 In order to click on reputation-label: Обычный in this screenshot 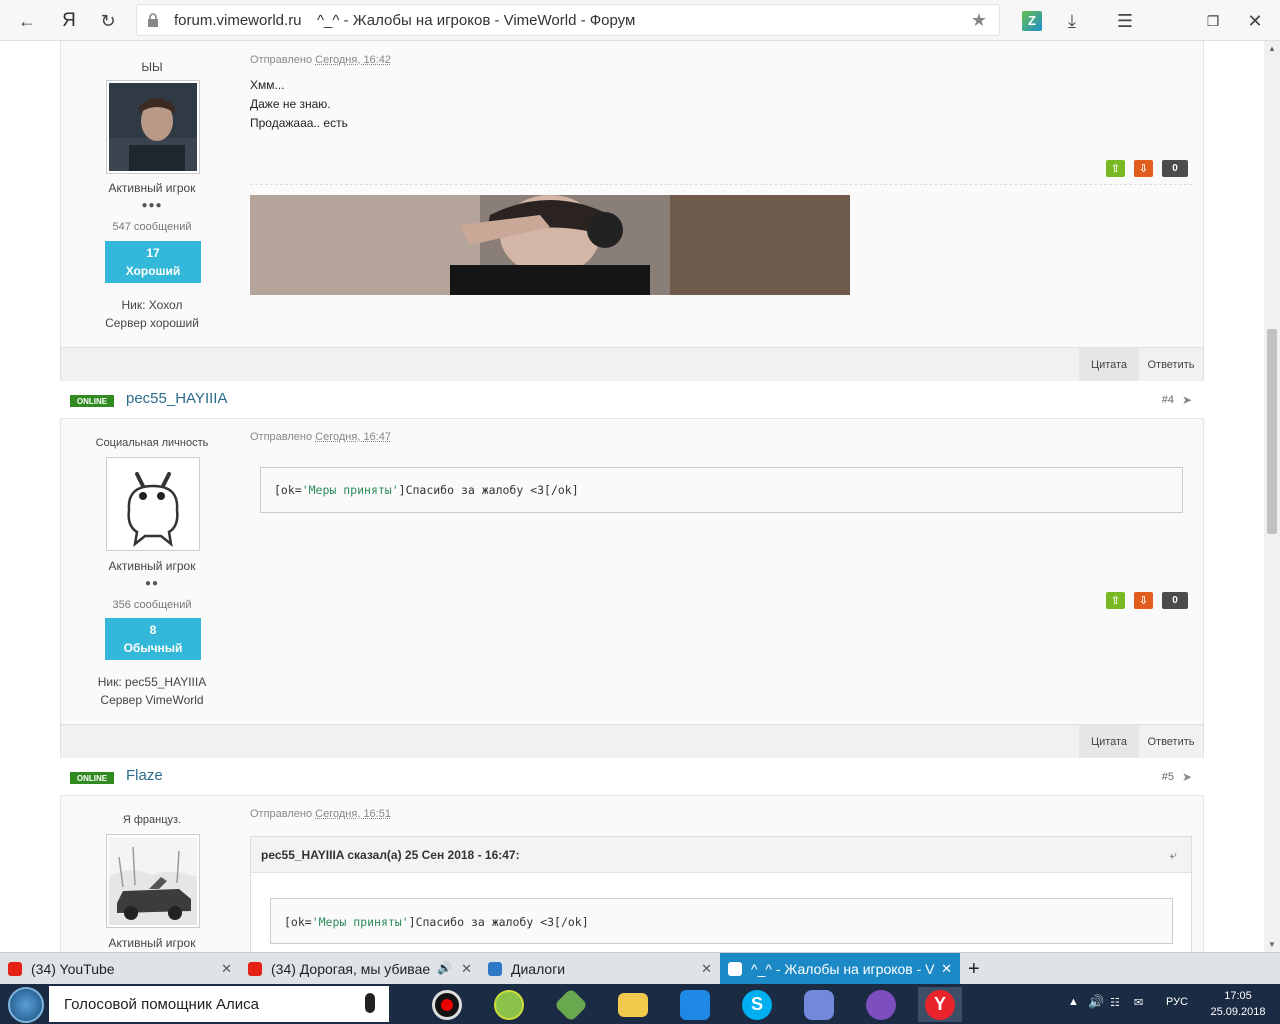, I will do `click(153, 648)`.